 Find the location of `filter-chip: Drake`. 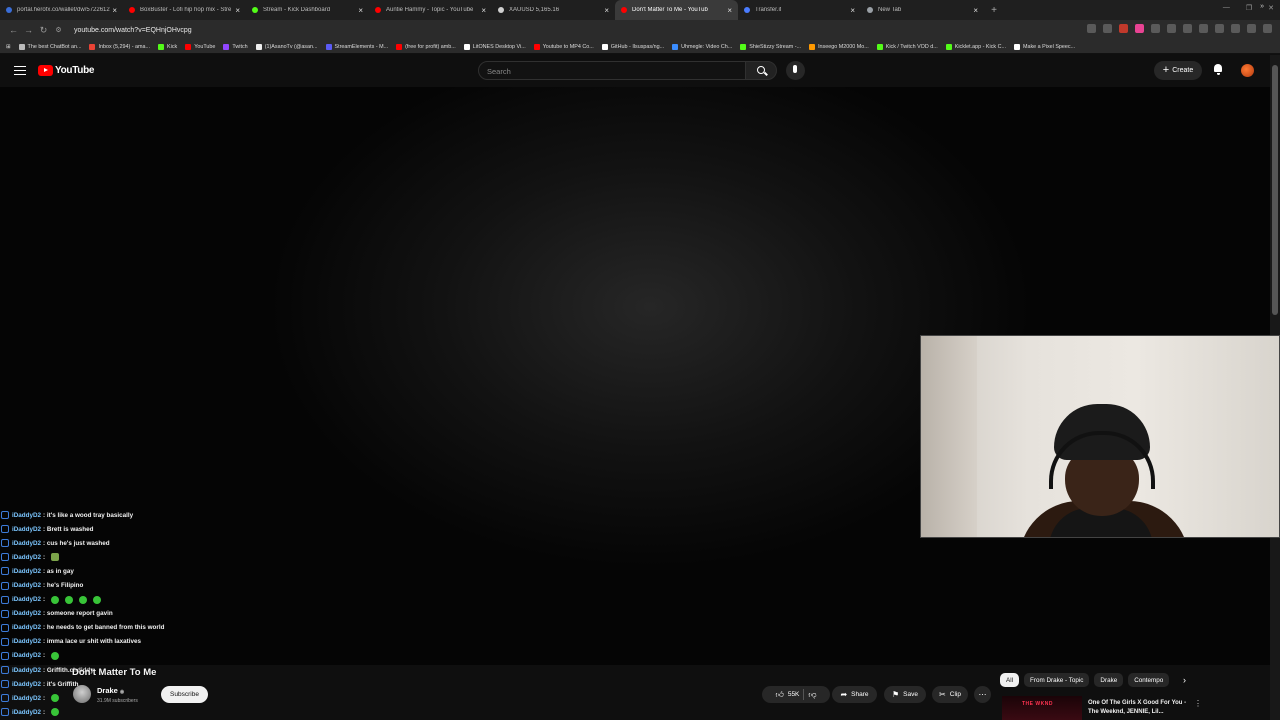

filter-chip: Drake is located at coordinates (1109, 680).